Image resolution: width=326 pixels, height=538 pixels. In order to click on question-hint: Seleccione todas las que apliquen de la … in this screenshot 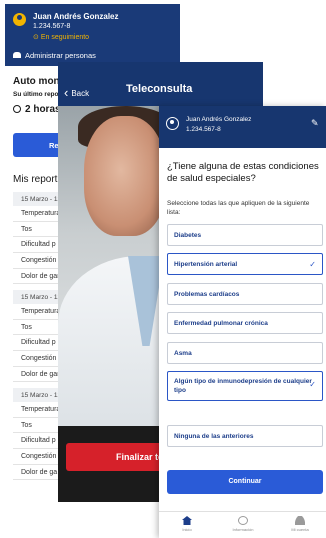, I will do `click(238, 208)`.